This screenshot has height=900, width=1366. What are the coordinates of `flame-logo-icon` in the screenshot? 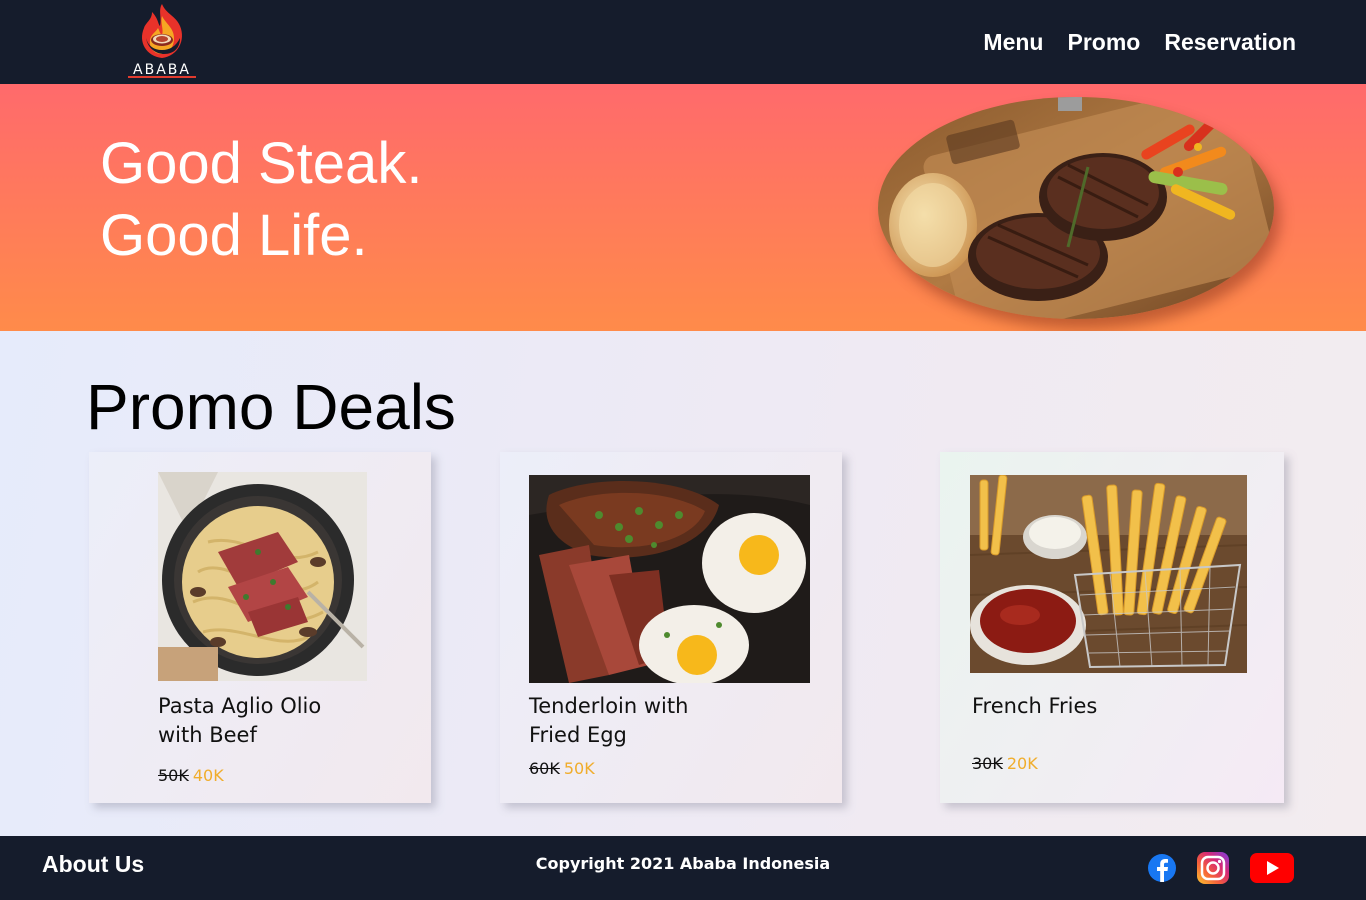 It's located at (162, 31).